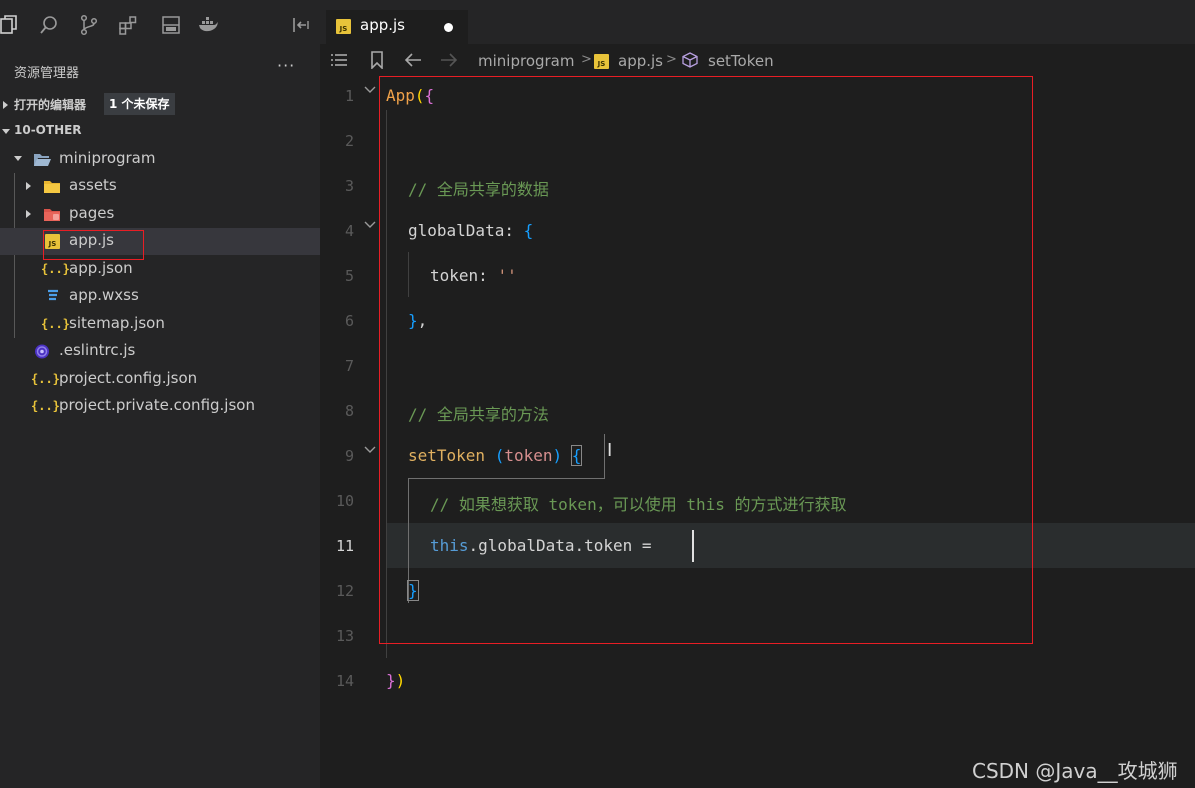 This screenshot has height=788, width=1195. What do you see at coordinates (160, 214) in the screenshot?
I see `tree-folder-pages: pages` at bounding box center [160, 214].